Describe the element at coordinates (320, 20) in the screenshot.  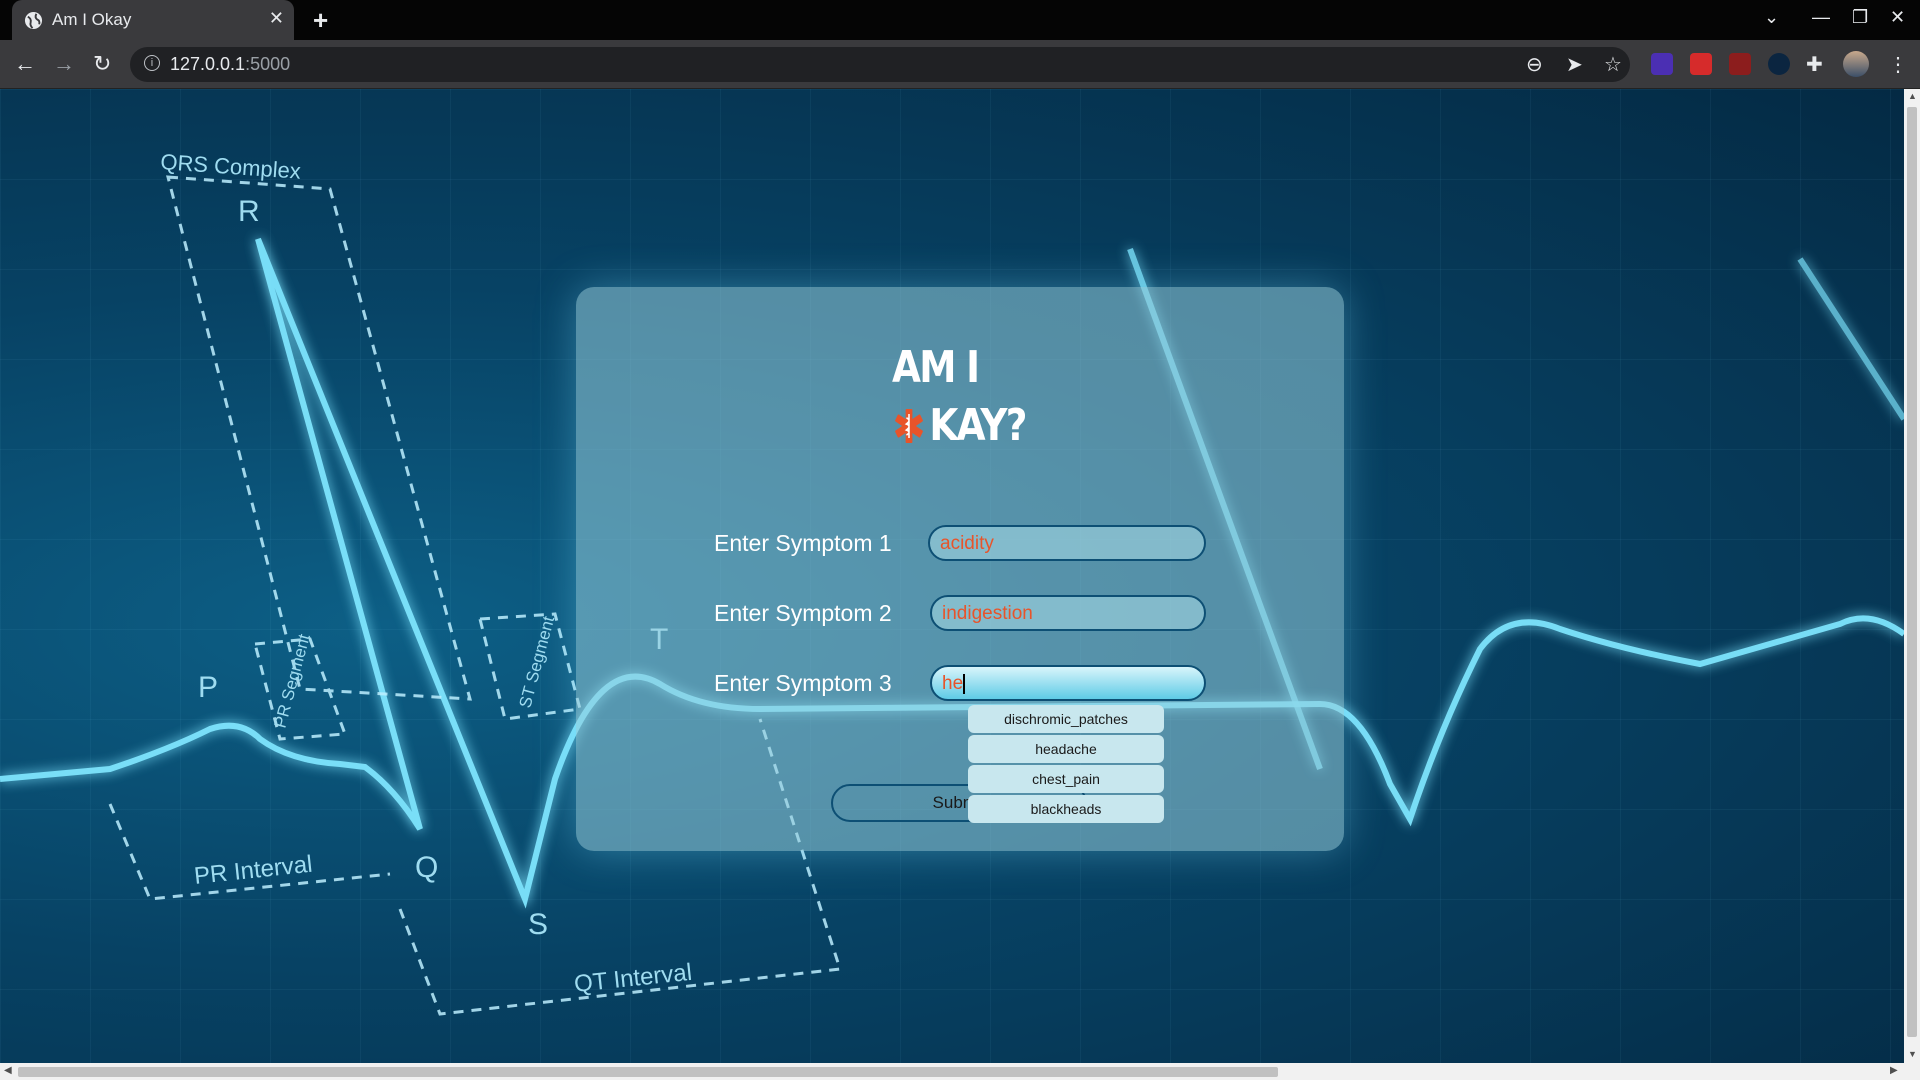
I see `new-tab-button: +` at that location.